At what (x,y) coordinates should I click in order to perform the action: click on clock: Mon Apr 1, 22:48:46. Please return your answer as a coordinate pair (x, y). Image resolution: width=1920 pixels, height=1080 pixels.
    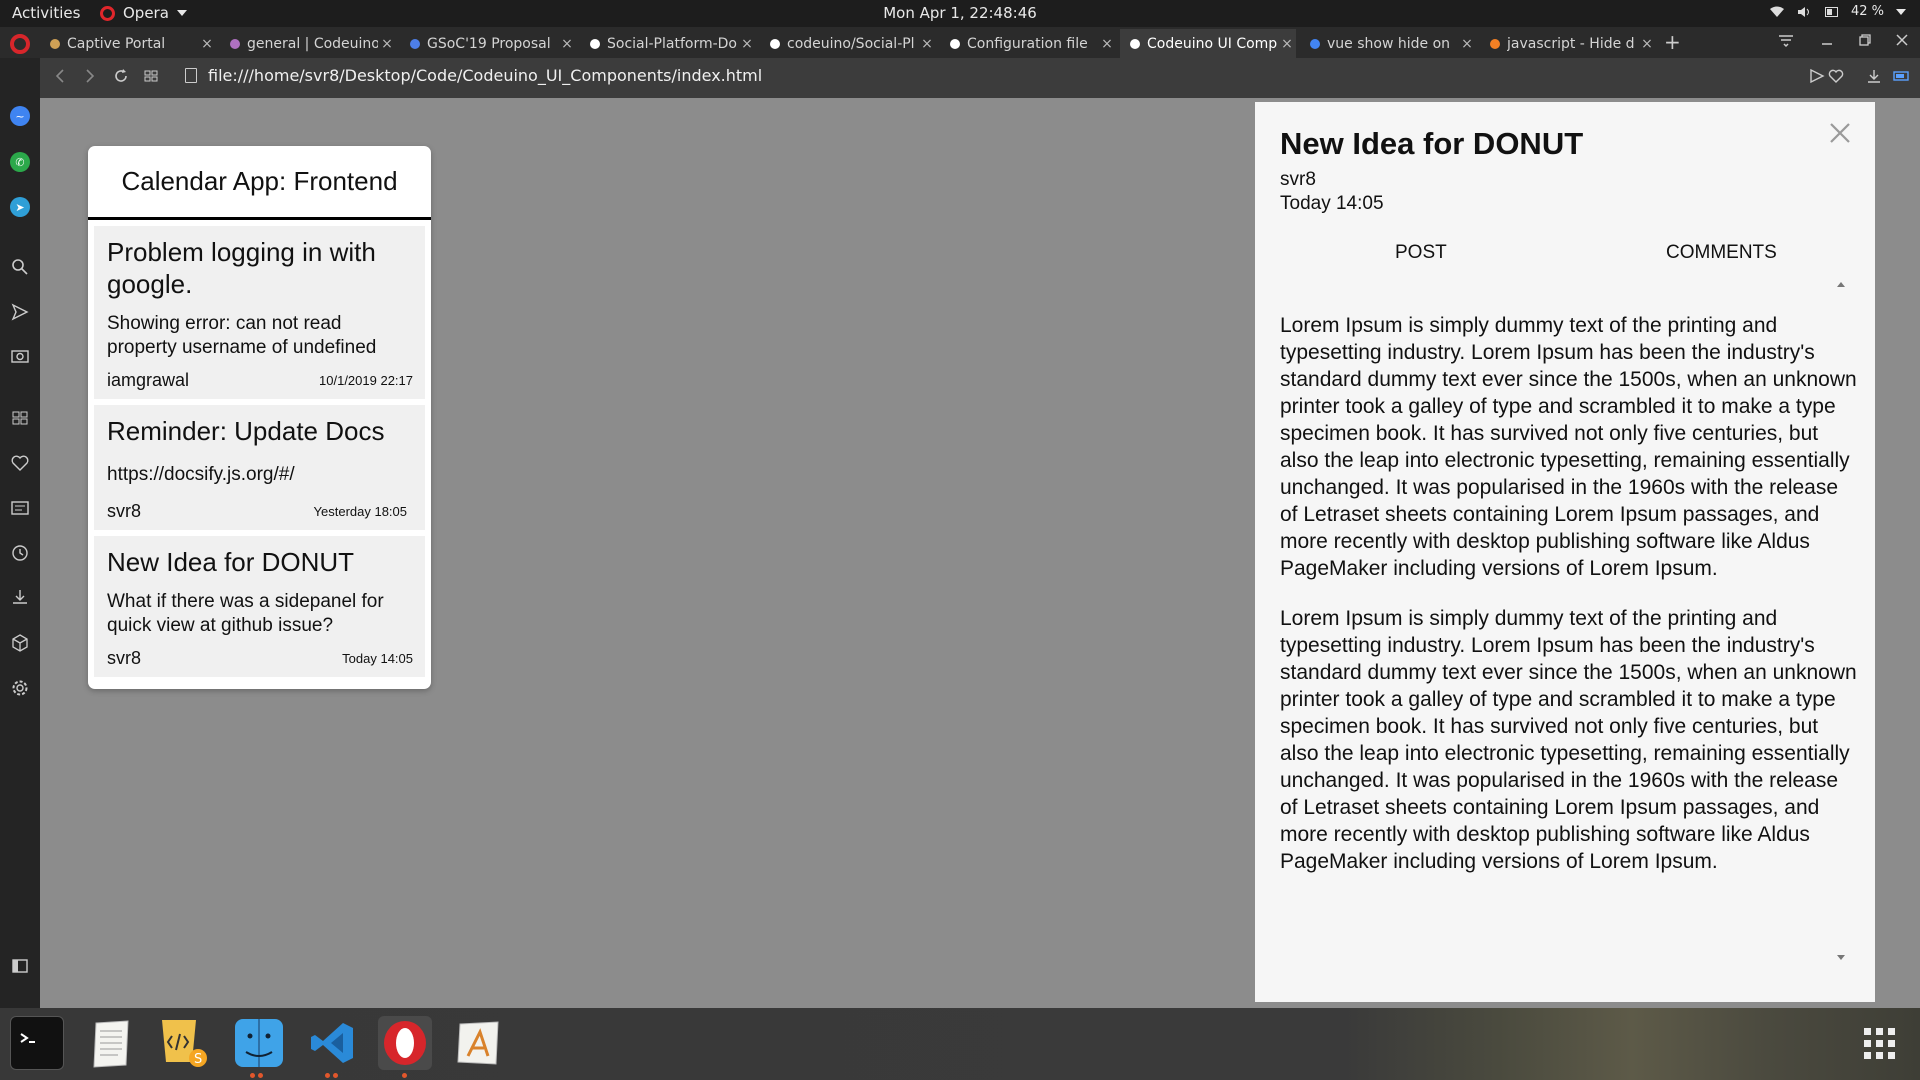
    Looking at the image, I should click on (960, 13).